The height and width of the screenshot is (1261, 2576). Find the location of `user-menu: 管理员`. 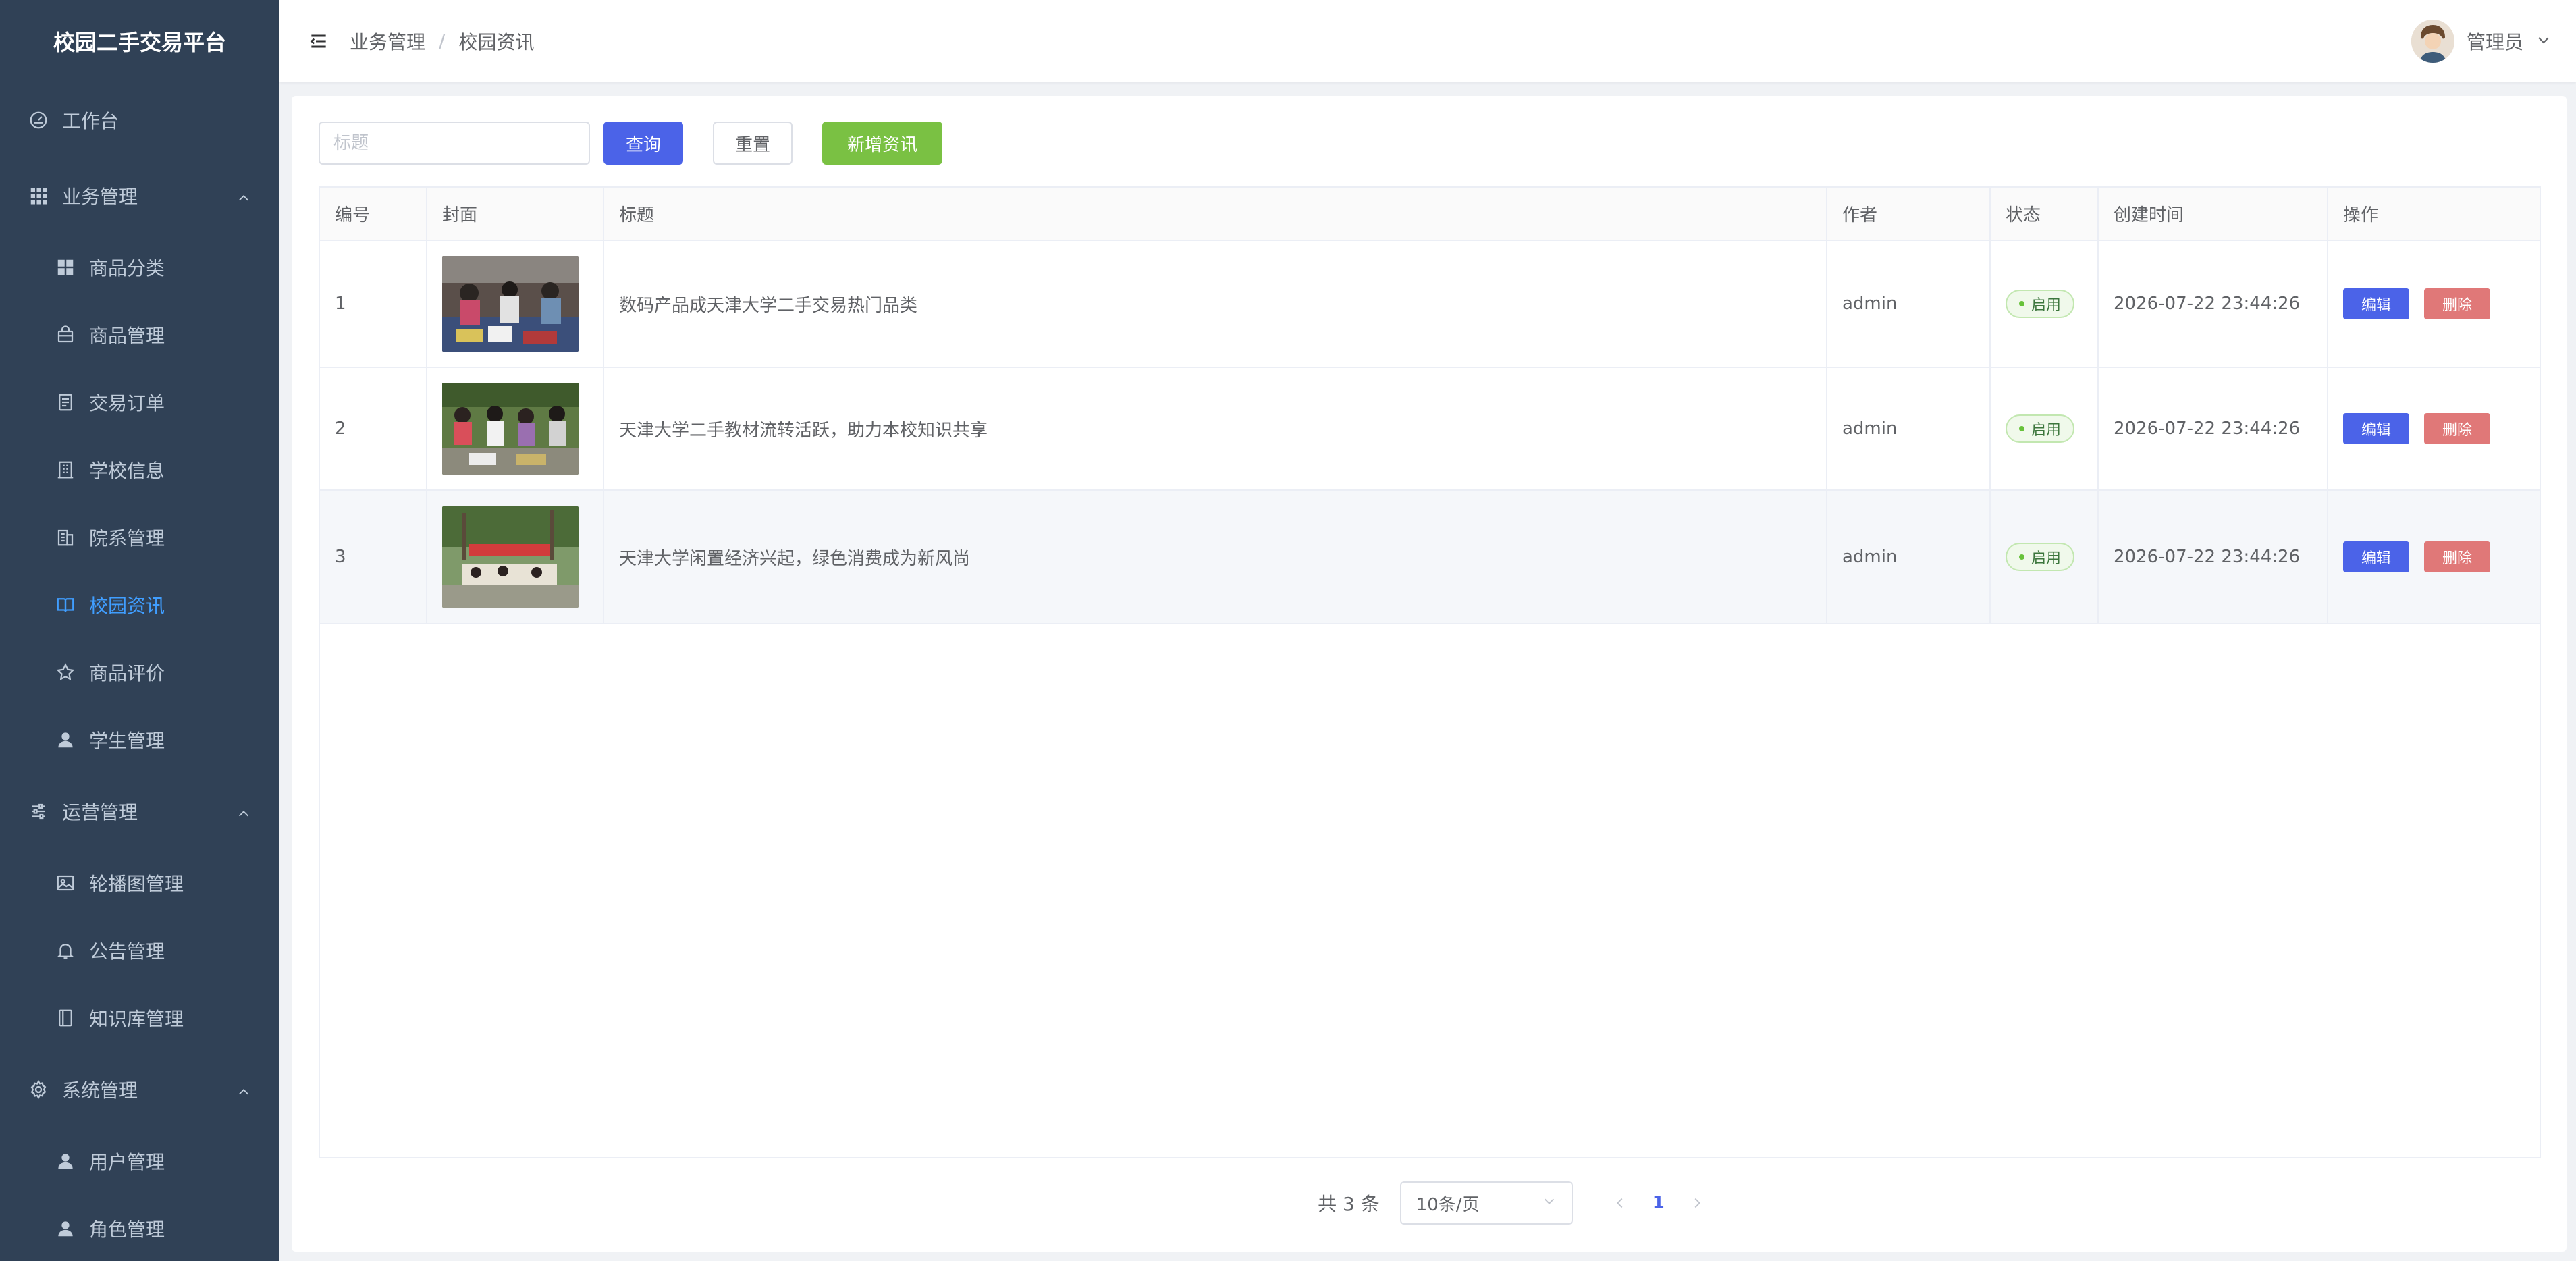

user-menu: 管理员 is located at coordinates (2481, 41).